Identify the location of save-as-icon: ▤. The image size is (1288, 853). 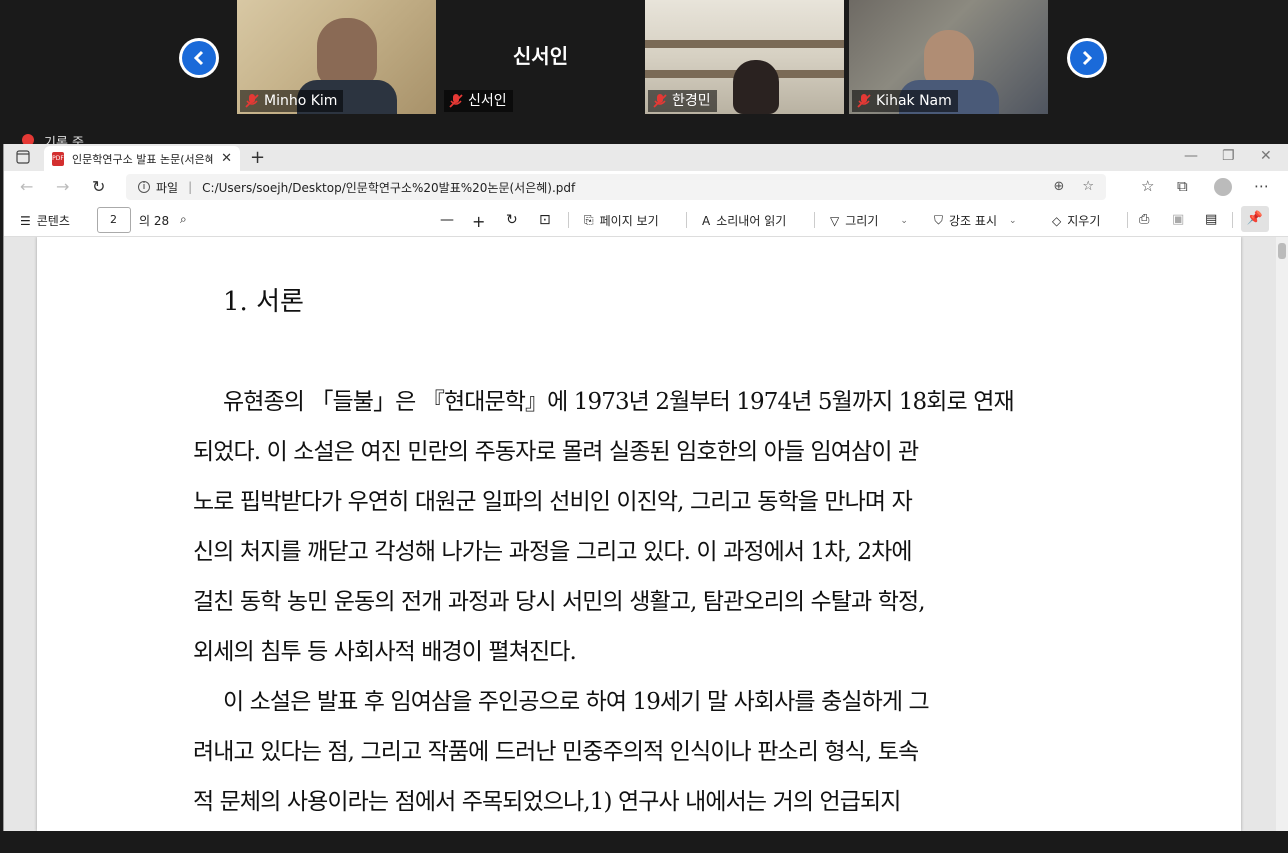
(1211, 219).